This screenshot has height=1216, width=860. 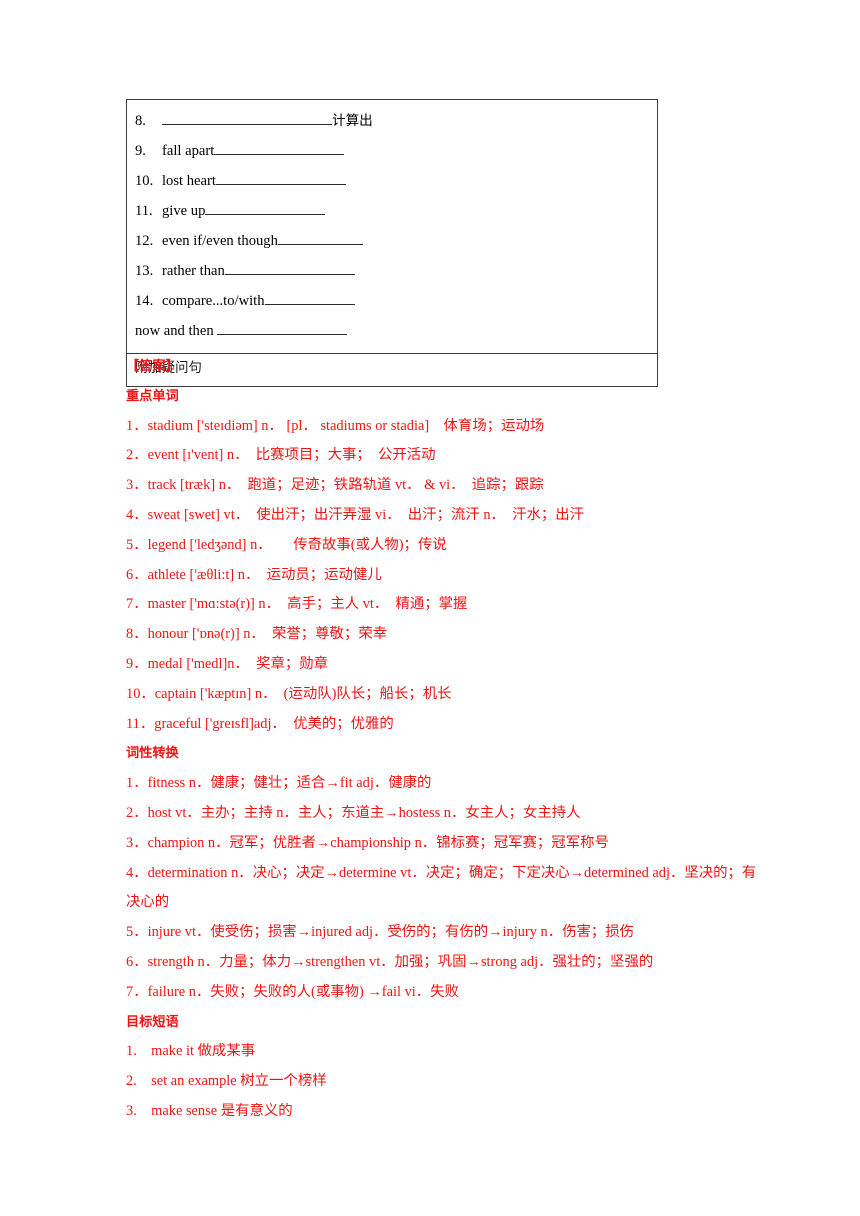 I want to click on row-term: fall apart, so click(x=188, y=151).